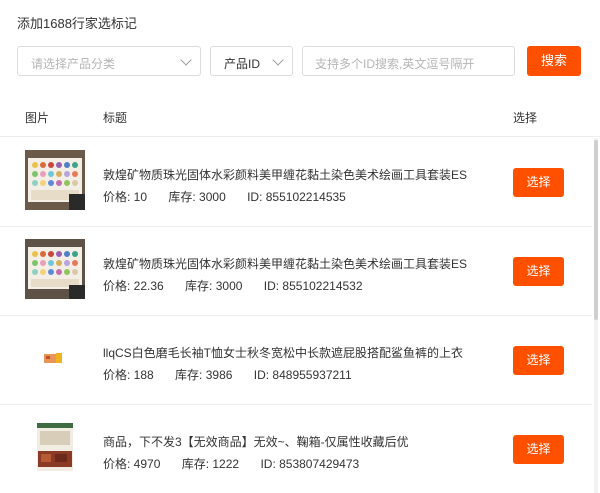 This screenshot has height=493, width=600. I want to click on product-id: ID: 848955937211, so click(302, 375).